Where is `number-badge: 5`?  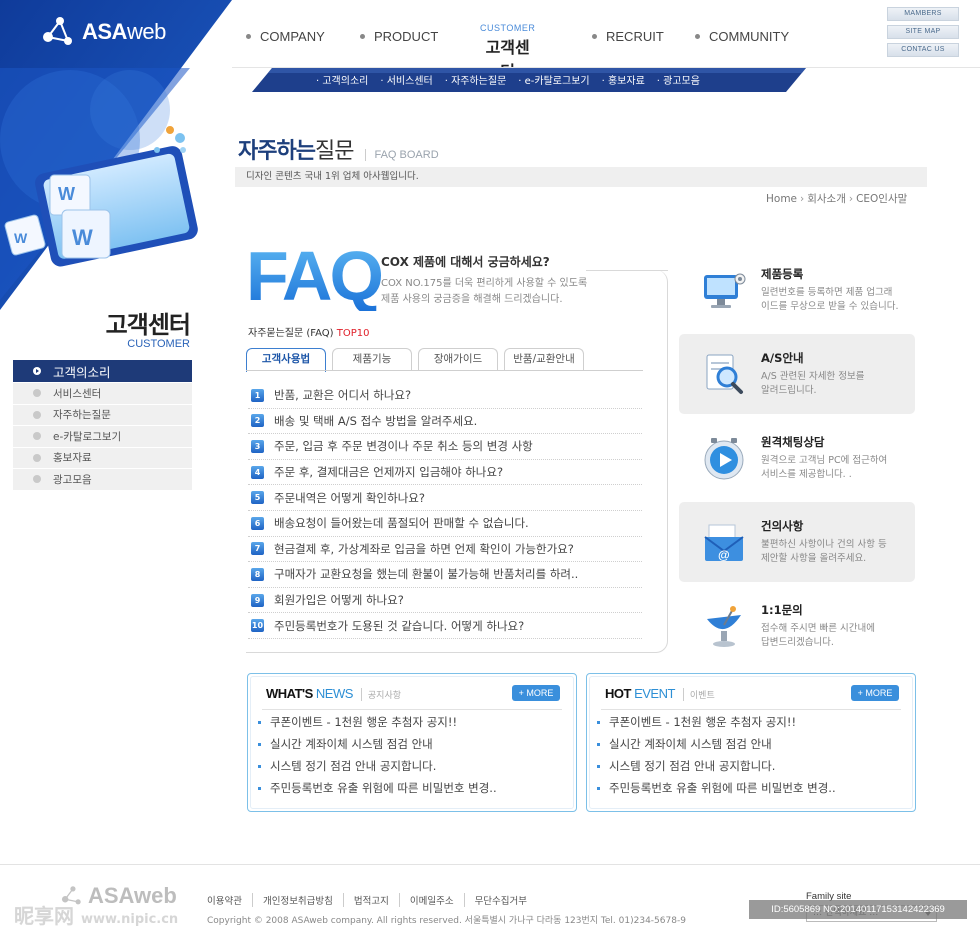
number-badge: 5 is located at coordinates (257, 498).